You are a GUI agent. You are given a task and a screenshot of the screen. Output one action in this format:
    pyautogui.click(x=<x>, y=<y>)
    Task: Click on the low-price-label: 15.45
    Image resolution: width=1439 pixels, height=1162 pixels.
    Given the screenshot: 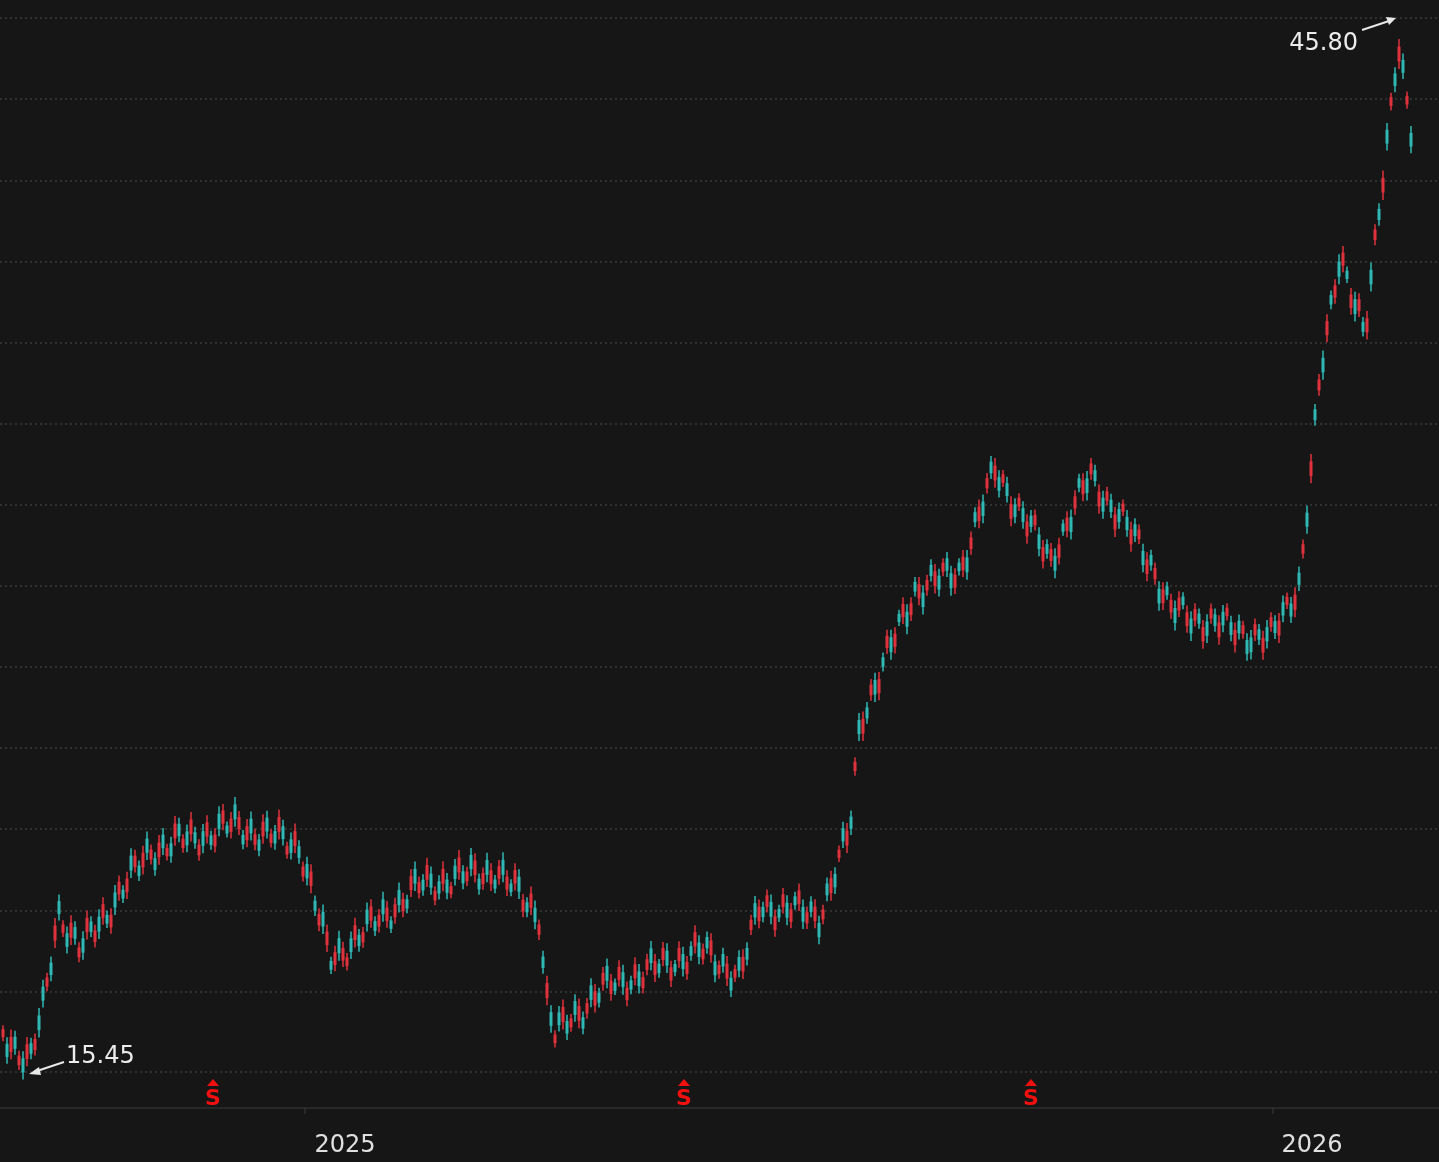 What is the action you would take?
    pyautogui.click(x=100, y=1055)
    